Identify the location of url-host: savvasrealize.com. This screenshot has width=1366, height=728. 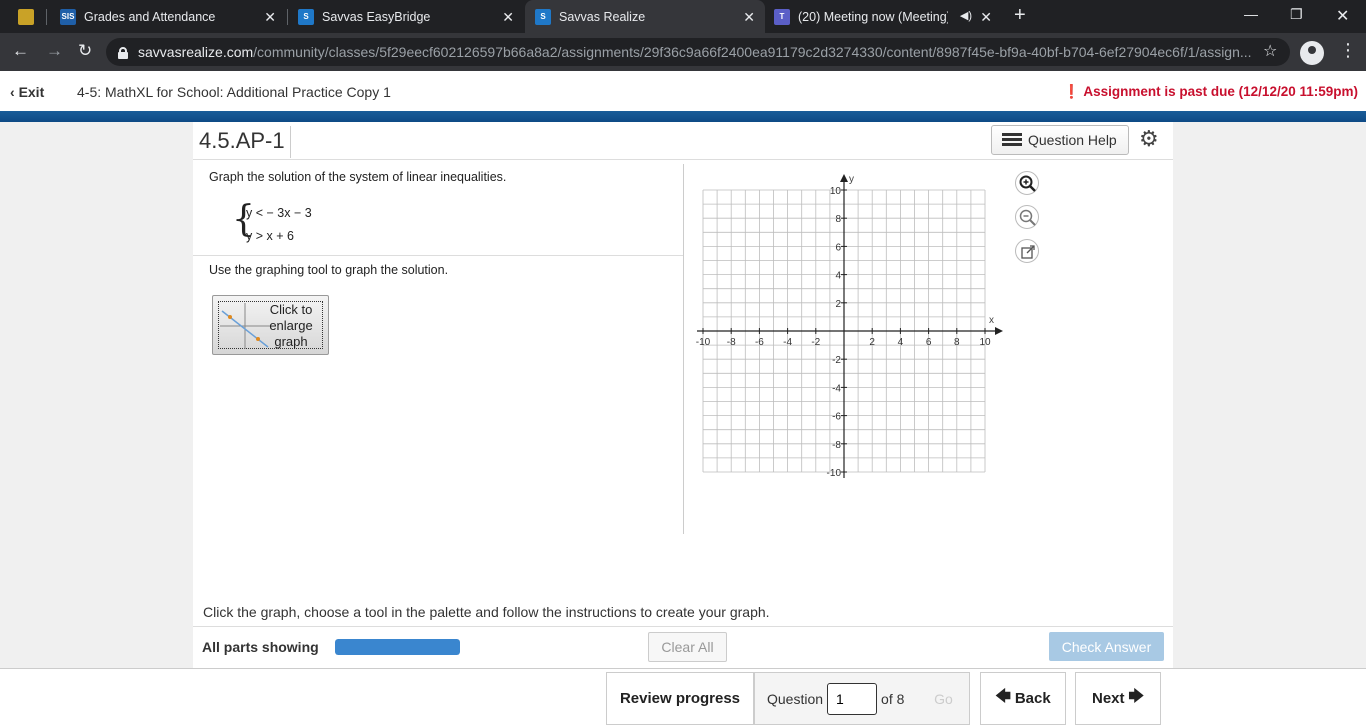
(196, 52).